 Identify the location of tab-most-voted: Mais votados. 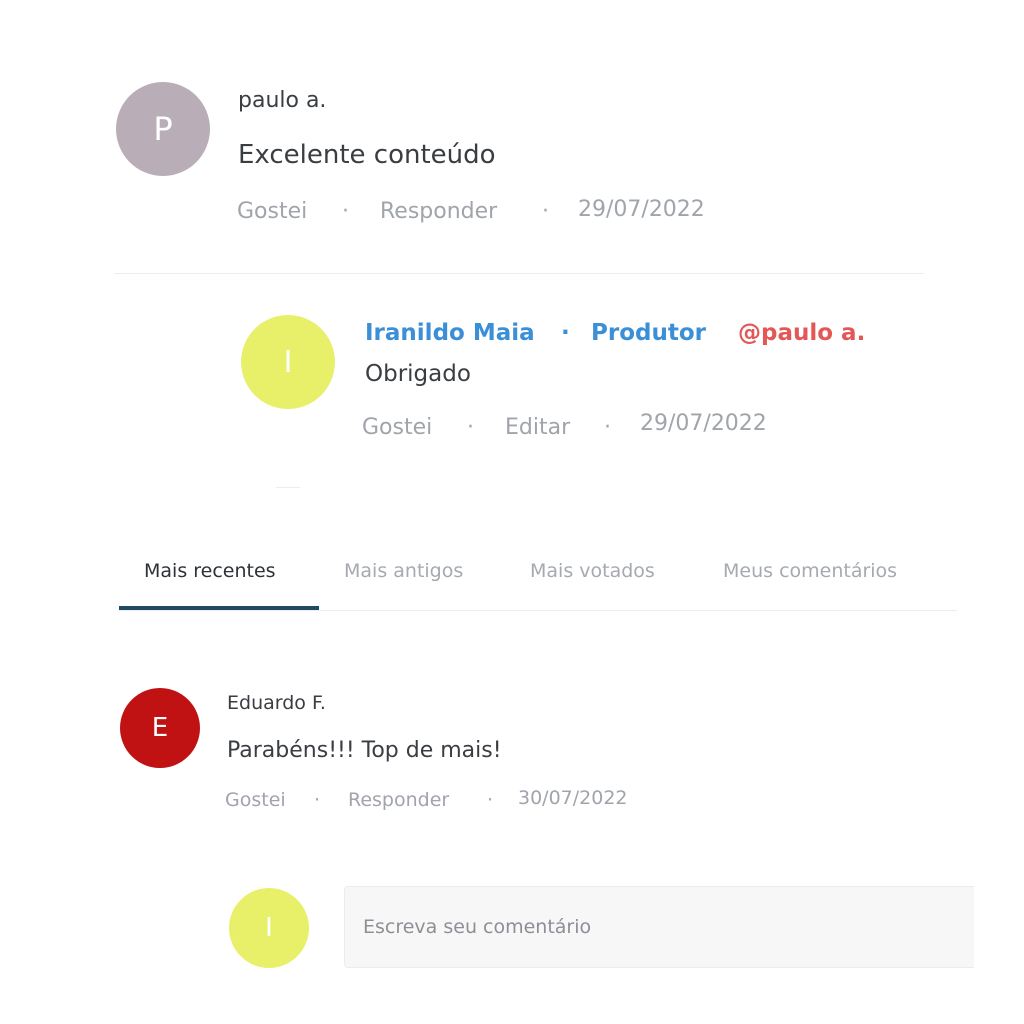
(592, 571).